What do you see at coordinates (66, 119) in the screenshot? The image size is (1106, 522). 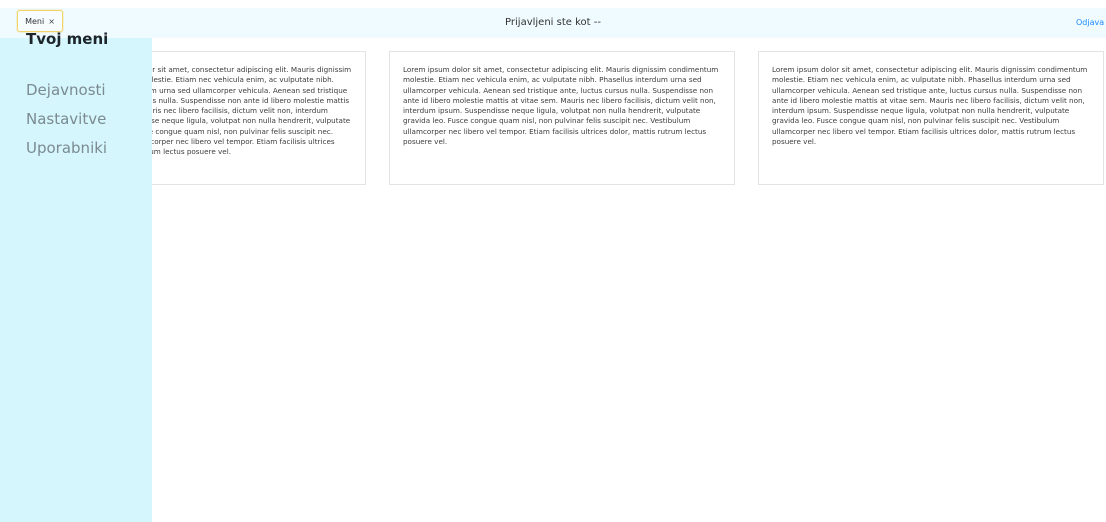 I see `sidebar-item-nastavitve: Nastavitve` at bounding box center [66, 119].